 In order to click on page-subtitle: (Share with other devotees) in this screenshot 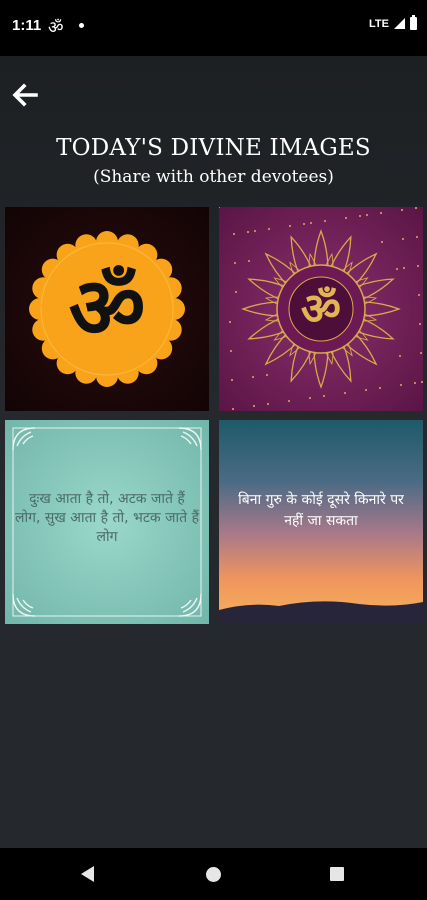, I will do `click(213, 177)`.